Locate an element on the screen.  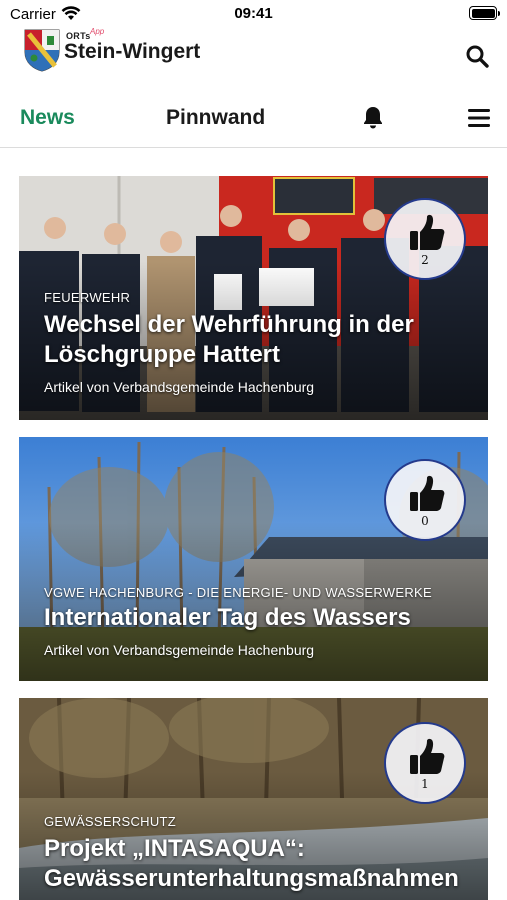
article-category: GEWÄSSERSCHUTZ is located at coordinates (110, 821).